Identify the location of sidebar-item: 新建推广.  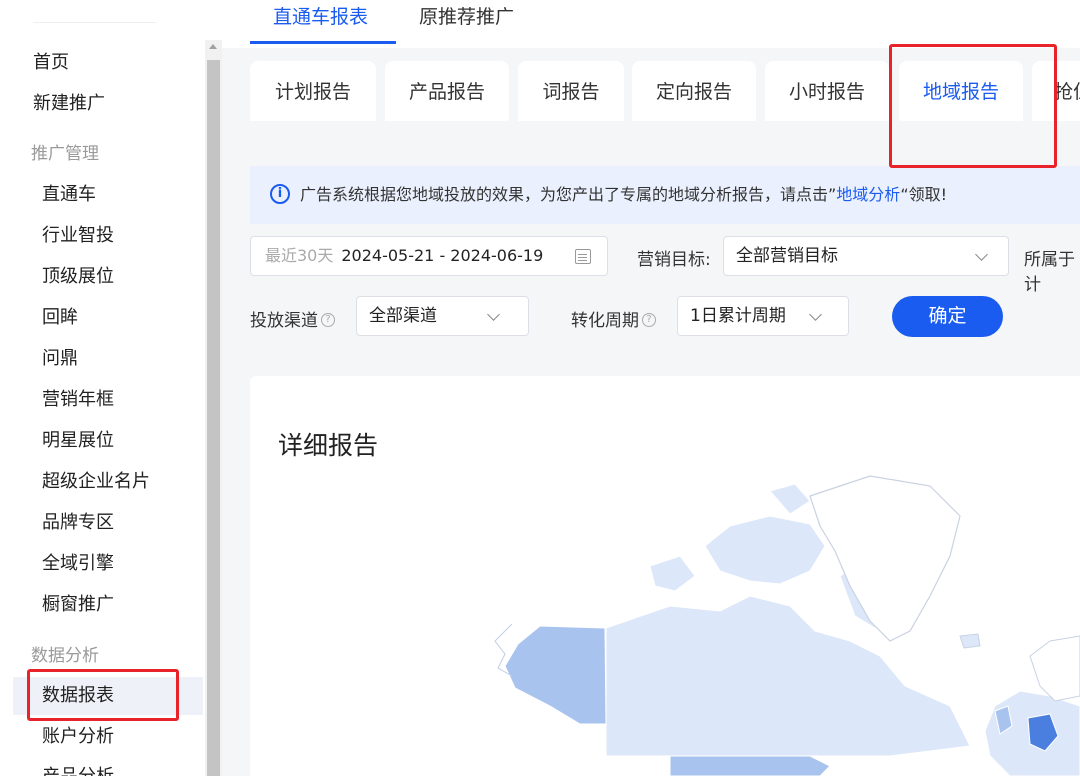
(102, 104).